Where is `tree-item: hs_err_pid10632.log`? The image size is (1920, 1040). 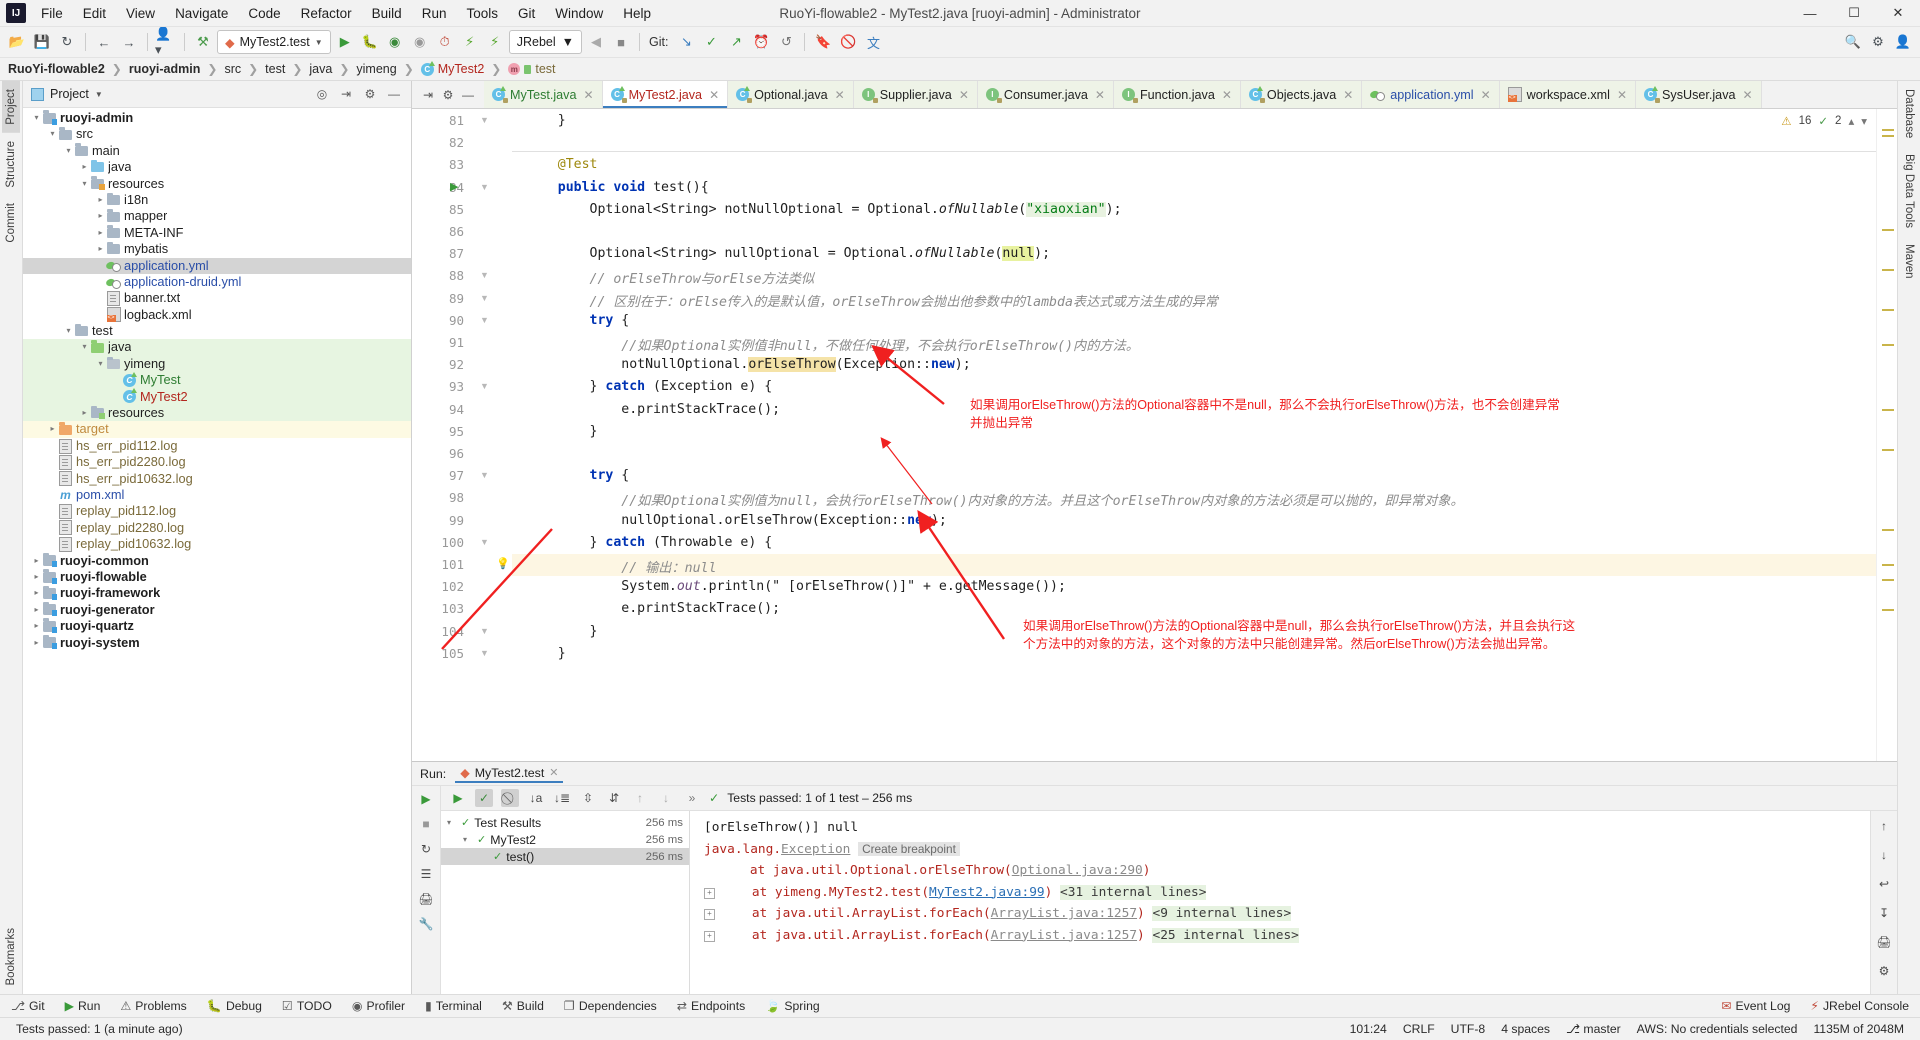 tree-item: hs_err_pid10632.log is located at coordinates (217, 479).